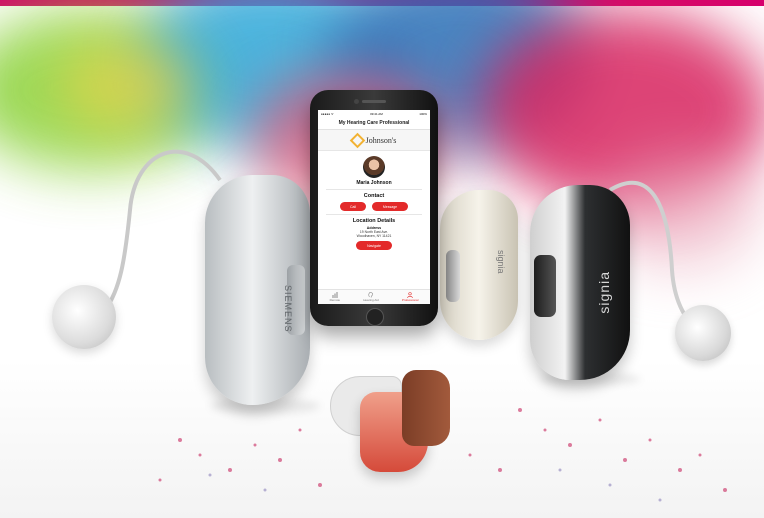 The height and width of the screenshot is (518, 764). What do you see at coordinates (374, 246) in the screenshot?
I see `navigate-button: Navigate` at bounding box center [374, 246].